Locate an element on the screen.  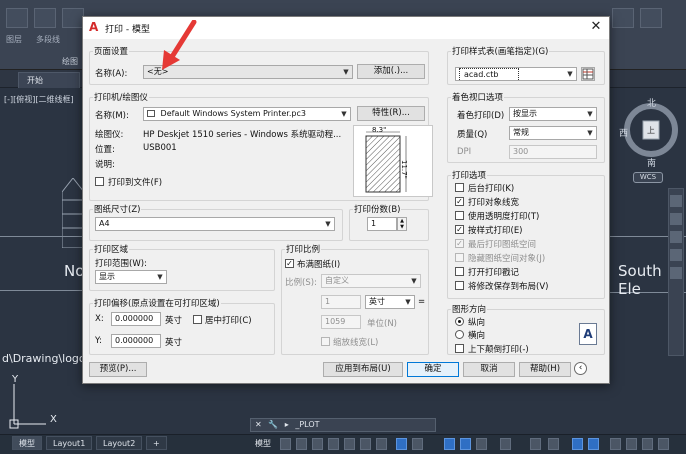
polar-icon is located at coordinates (333, 444).